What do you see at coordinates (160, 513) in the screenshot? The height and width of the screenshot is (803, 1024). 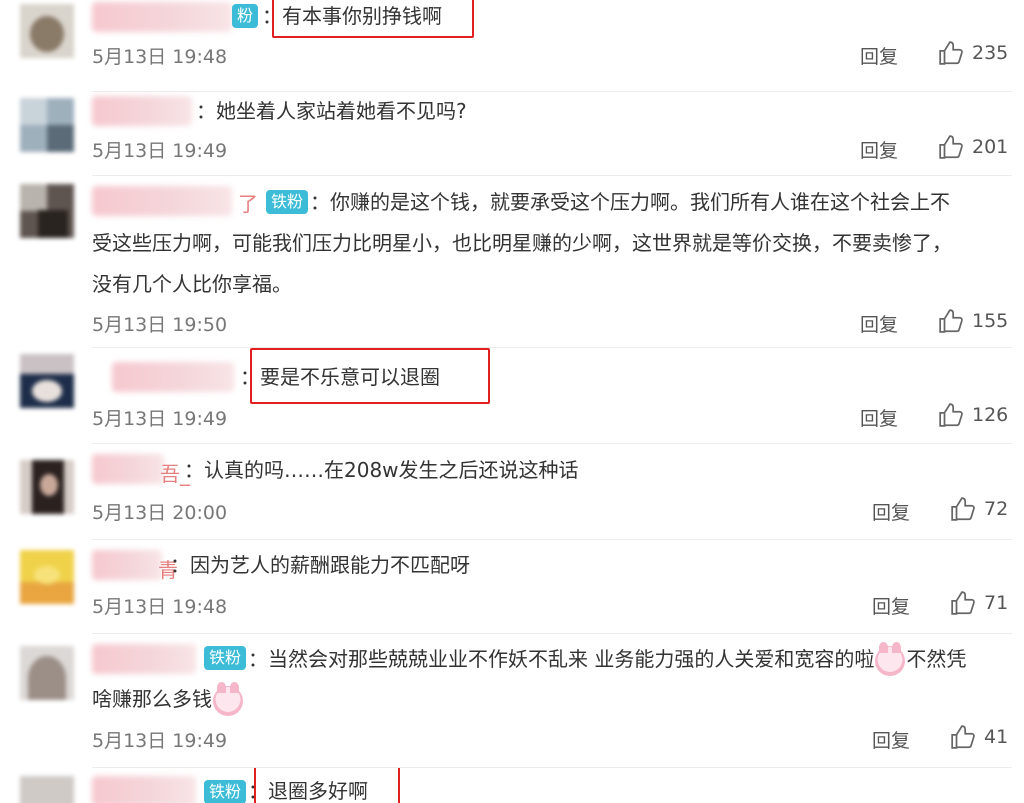 I see `comment-date: 5月13日 20:00` at bounding box center [160, 513].